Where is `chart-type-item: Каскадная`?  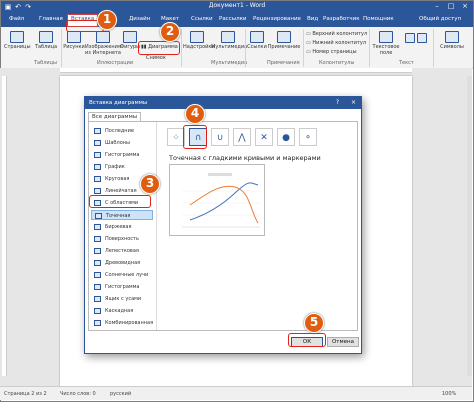
chart-type-item: Каскадная is located at coordinates (122, 311).